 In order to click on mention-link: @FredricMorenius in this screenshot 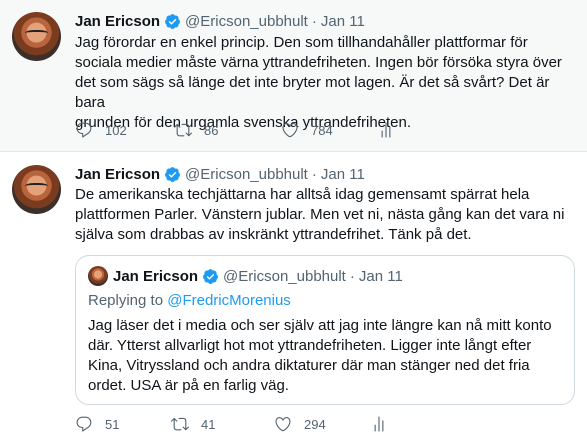, I will do `click(229, 300)`.